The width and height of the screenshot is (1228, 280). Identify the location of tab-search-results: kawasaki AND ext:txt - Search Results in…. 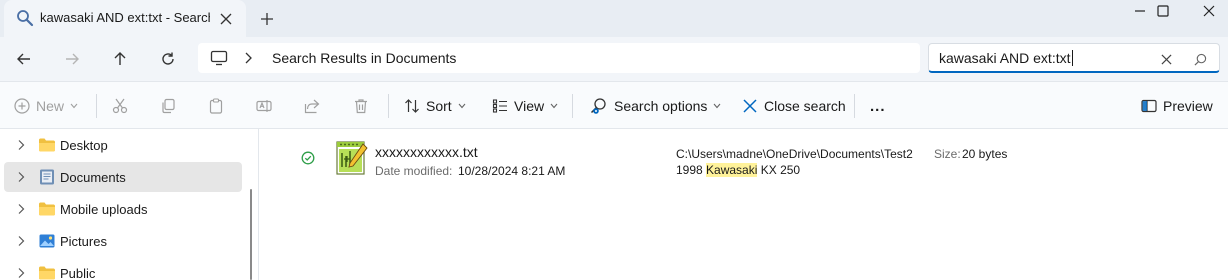
(125, 18).